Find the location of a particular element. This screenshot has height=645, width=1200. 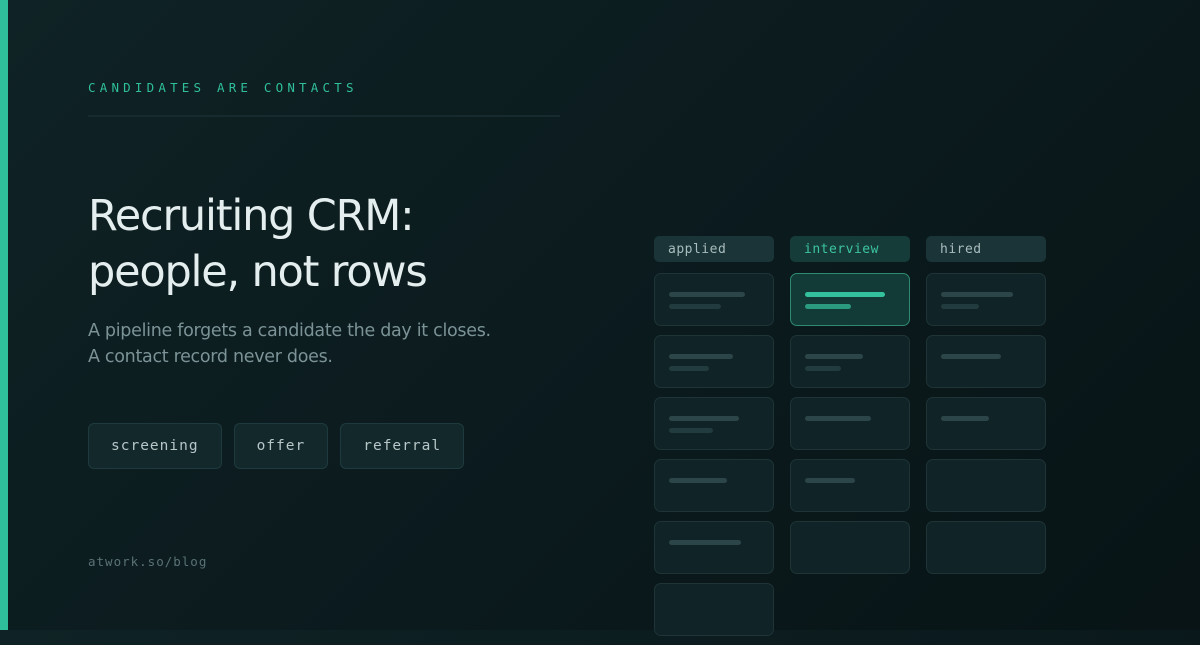

tag-screening: screening is located at coordinates (155, 446).